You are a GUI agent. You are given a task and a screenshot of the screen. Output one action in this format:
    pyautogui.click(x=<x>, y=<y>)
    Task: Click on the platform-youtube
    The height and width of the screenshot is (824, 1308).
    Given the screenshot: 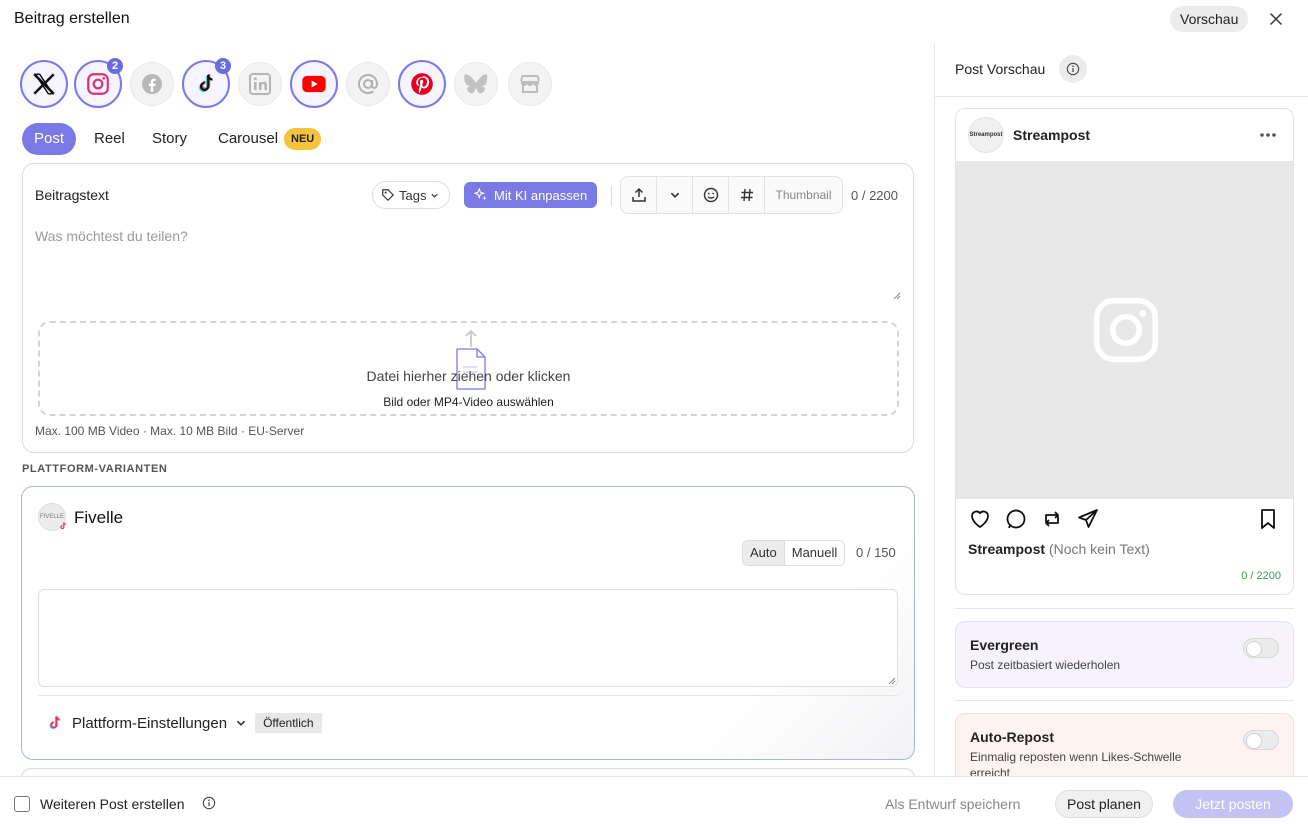 What is the action you would take?
    pyautogui.click(x=314, y=84)
    